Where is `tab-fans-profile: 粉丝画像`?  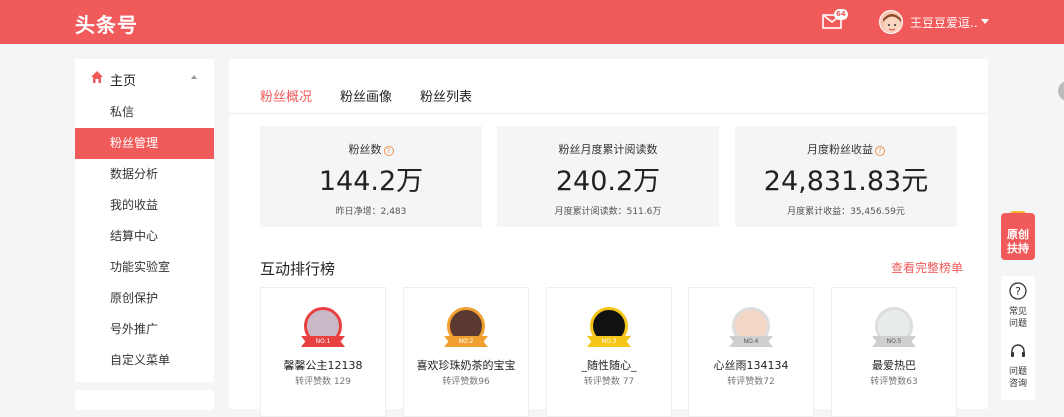
tab-fans-profile: 粉丝画像 is located at coordinates (366, 95).